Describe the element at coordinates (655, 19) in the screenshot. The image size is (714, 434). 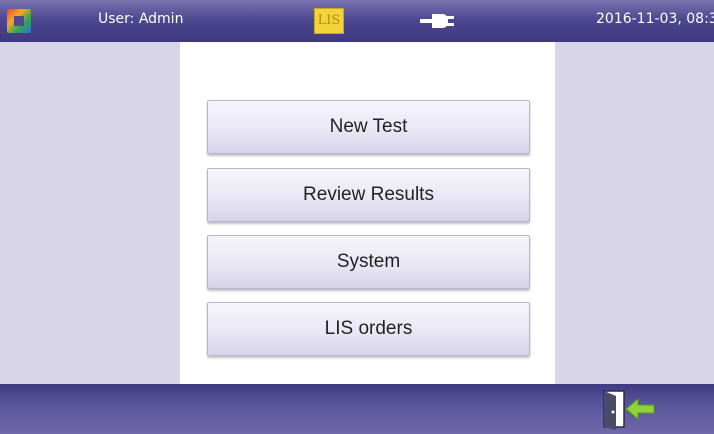
I see `datetime-display: 2016-11-03, 08:30` at that location.